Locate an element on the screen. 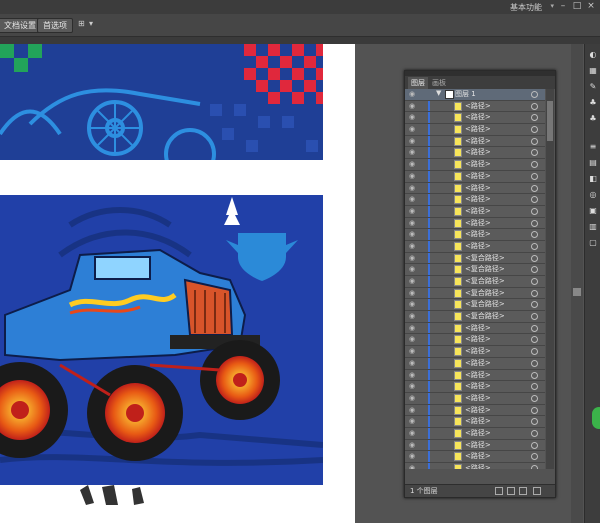 This screenshot has height=523, width=600. club-icon: ♣ is located at coordinates (593, 119).